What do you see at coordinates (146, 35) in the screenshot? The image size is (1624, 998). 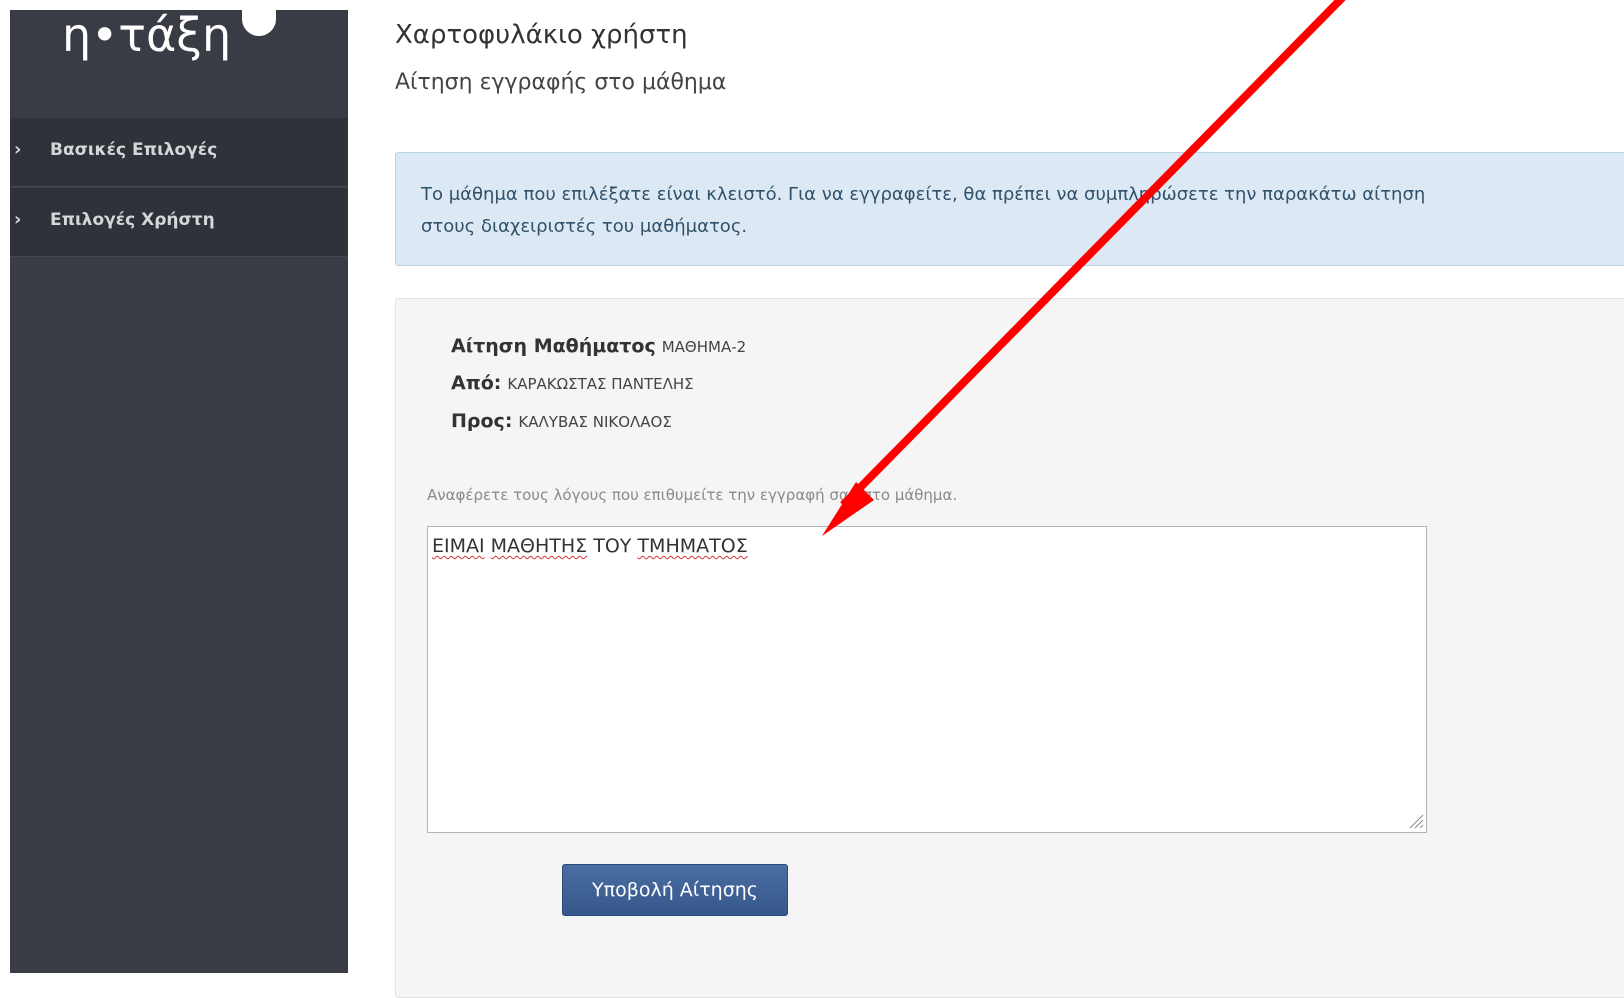 I see `logo-text: η•τάξη` at bounding box center [146, 35].